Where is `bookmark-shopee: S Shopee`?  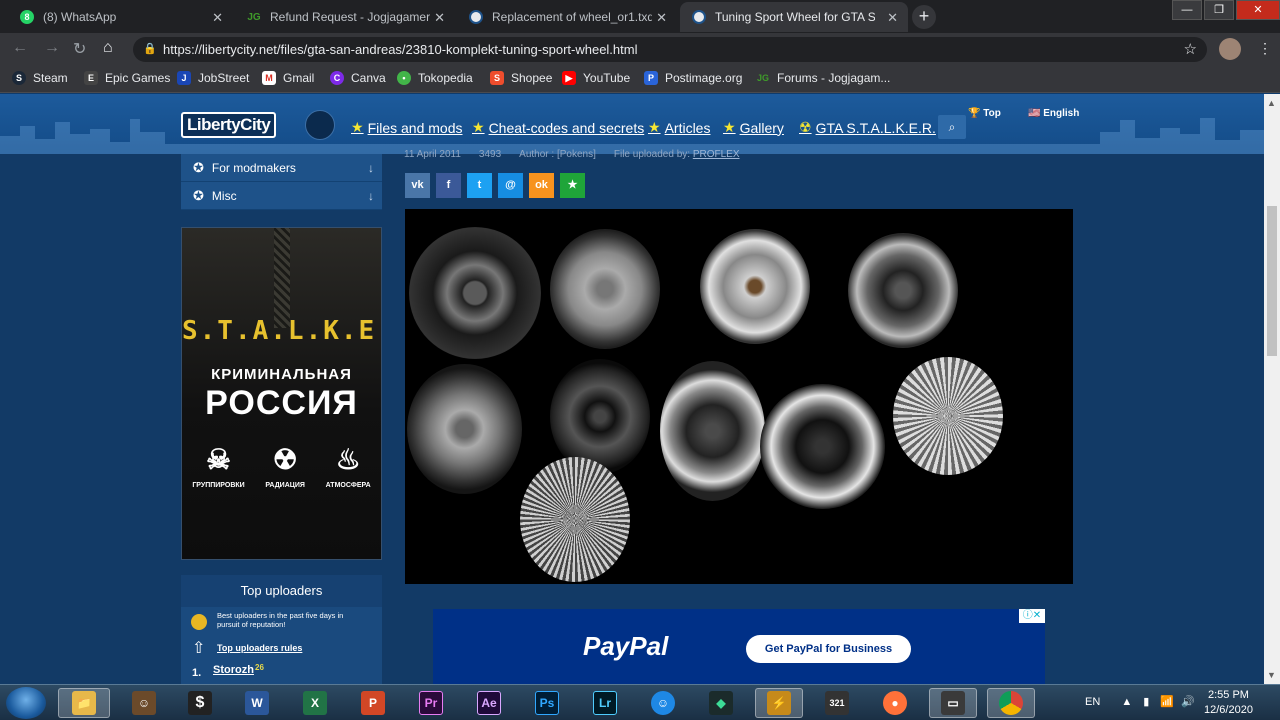
bookmark-shopee: S Shopee is located at coordinates (521, 78).